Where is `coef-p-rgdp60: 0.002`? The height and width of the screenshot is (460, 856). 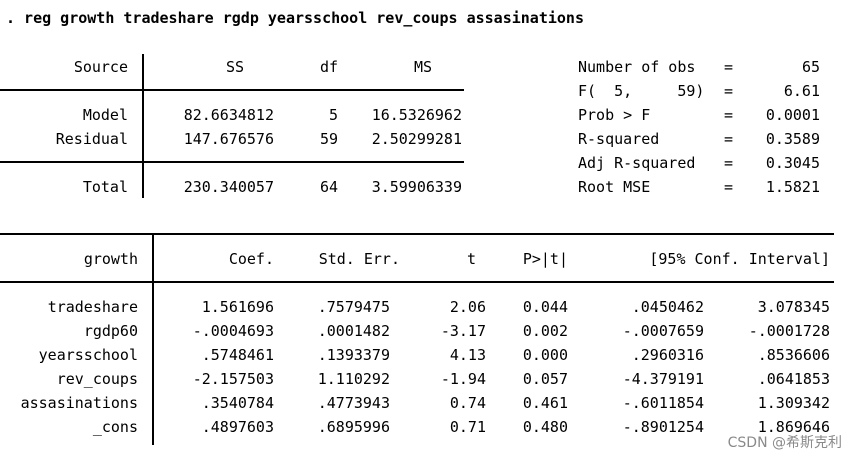
coef-p-rgdp60: 0.002 is located at coordinates (545, 331).